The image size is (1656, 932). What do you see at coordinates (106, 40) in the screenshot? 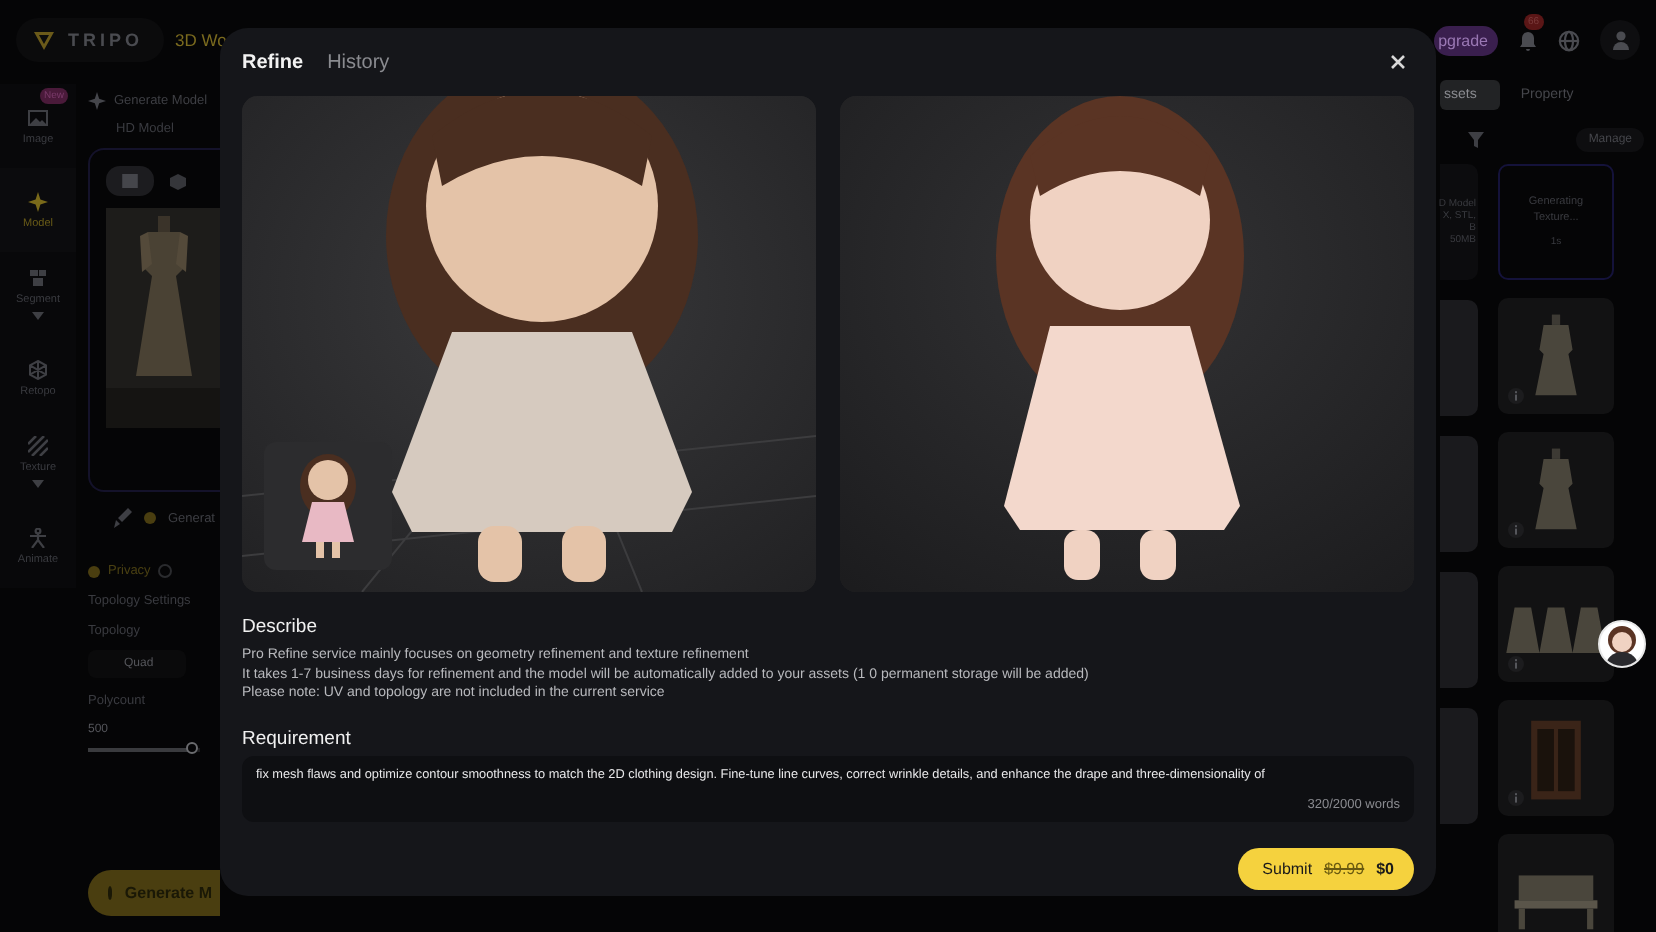
I see `logo-text: TRIPO` at bounding box center [106, 40].